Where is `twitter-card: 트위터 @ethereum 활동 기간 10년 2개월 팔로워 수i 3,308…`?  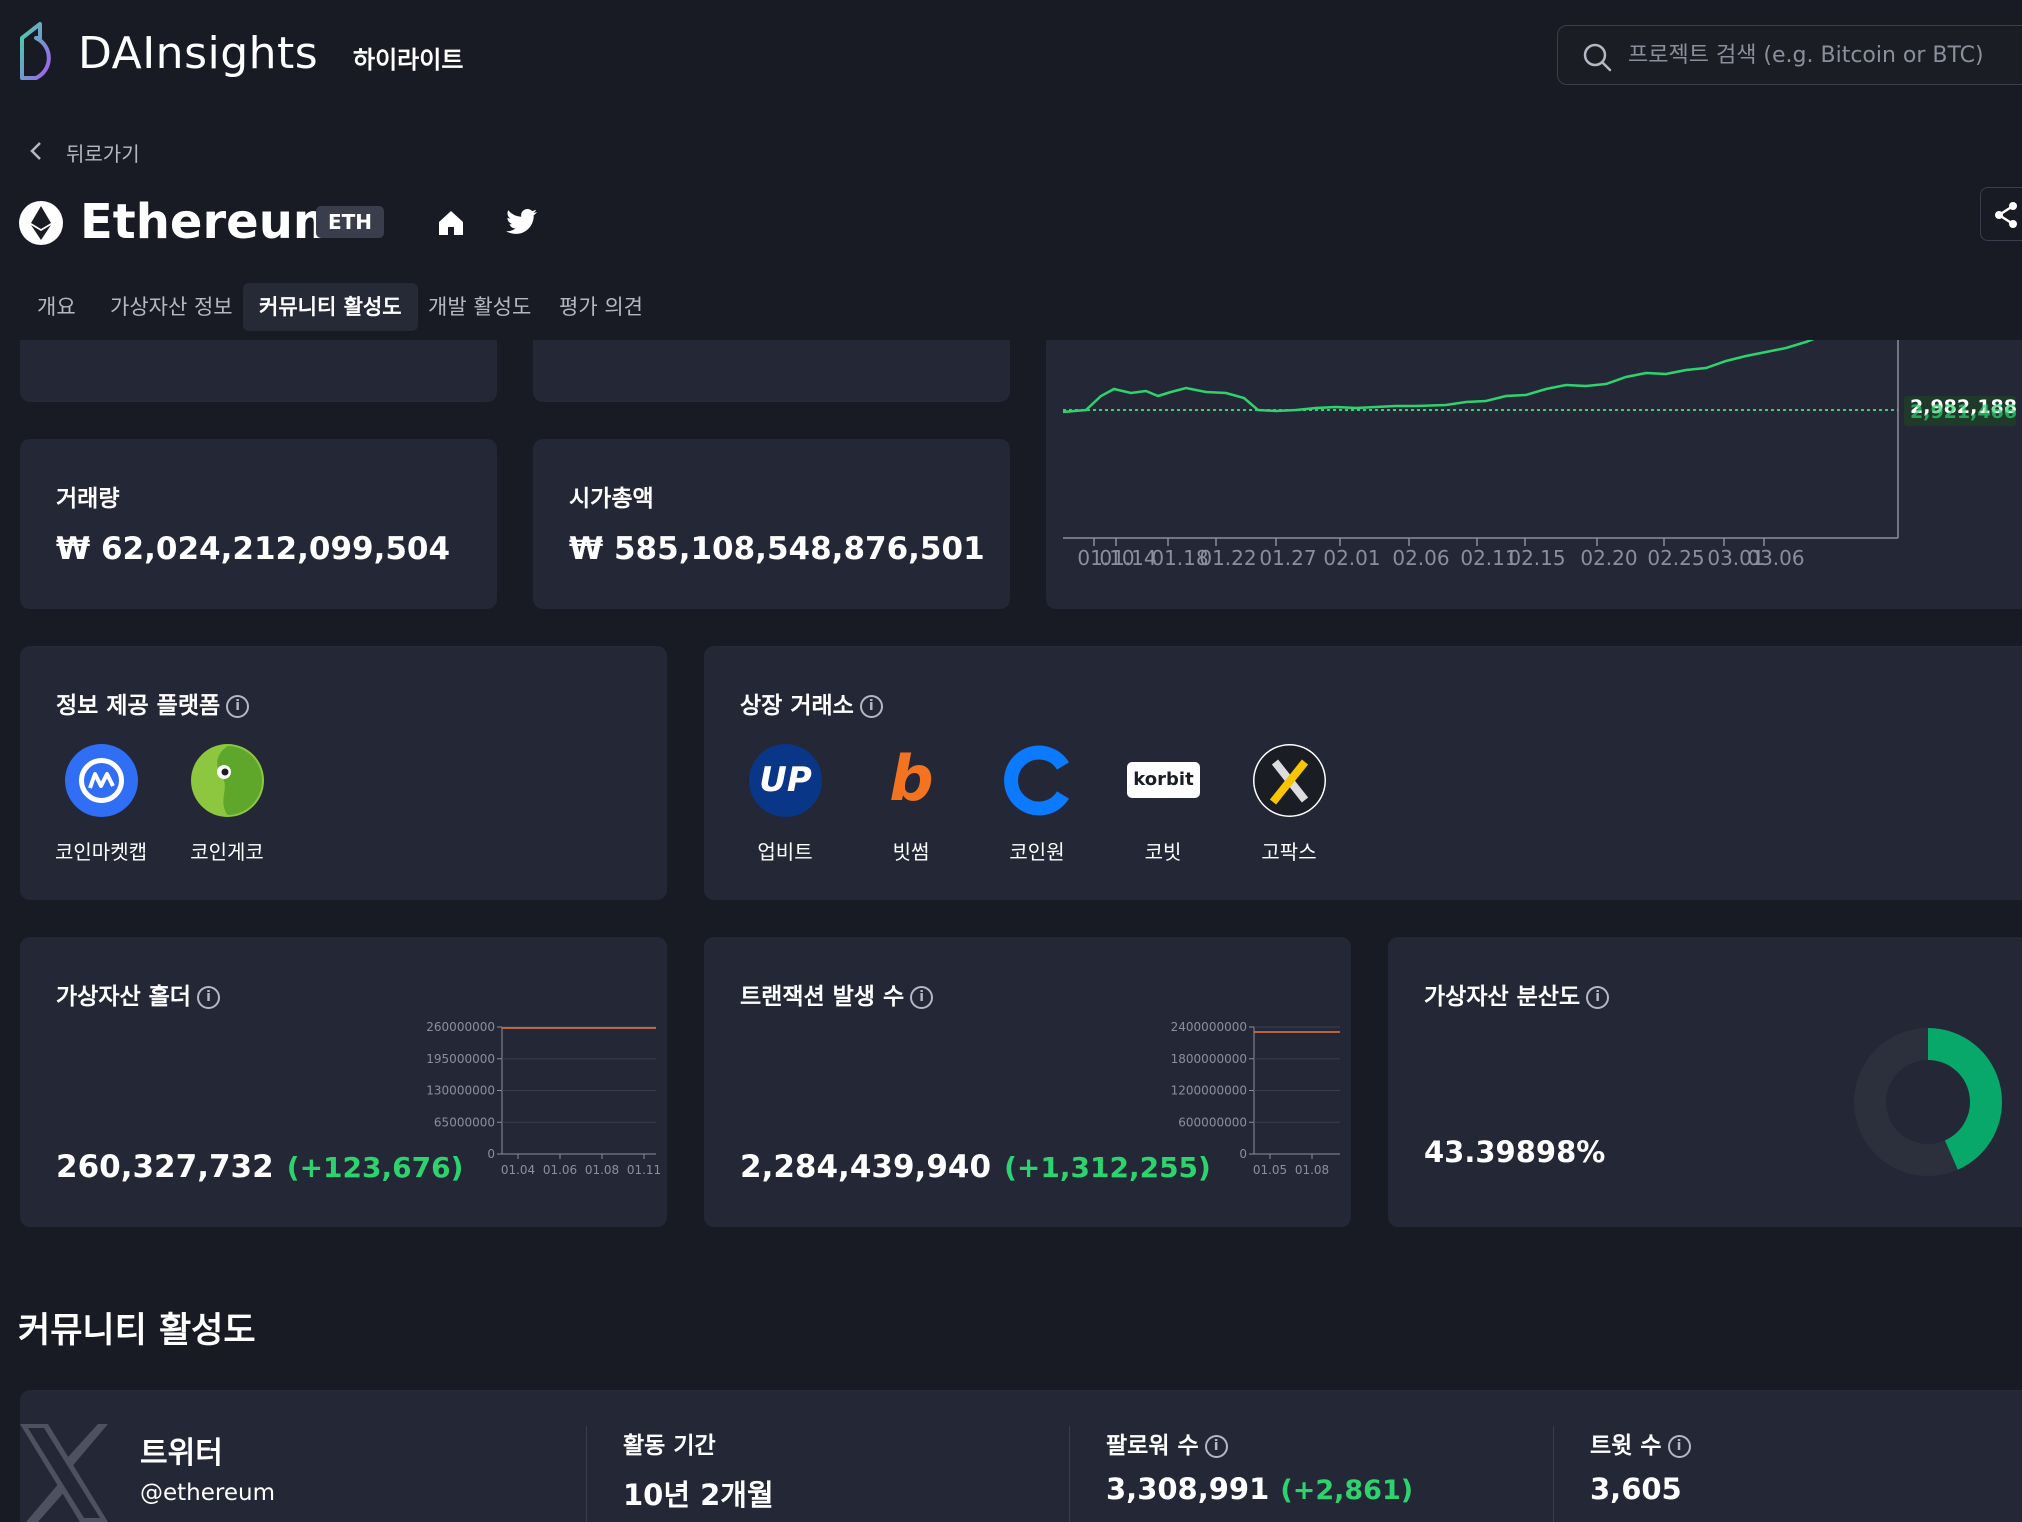 twitter-card: 트위터 @ethereum 활동 기간 10년 2개월 팔로워 수i 3,308… is located at coordinates (1021, 1456).